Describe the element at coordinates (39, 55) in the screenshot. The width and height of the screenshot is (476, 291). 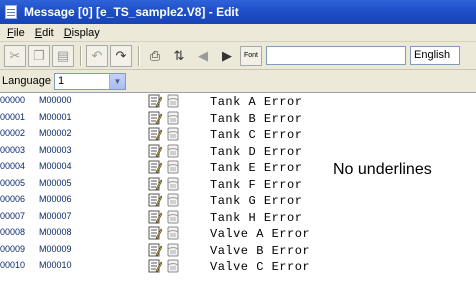
I see `copy-icon: ❐` at that location.